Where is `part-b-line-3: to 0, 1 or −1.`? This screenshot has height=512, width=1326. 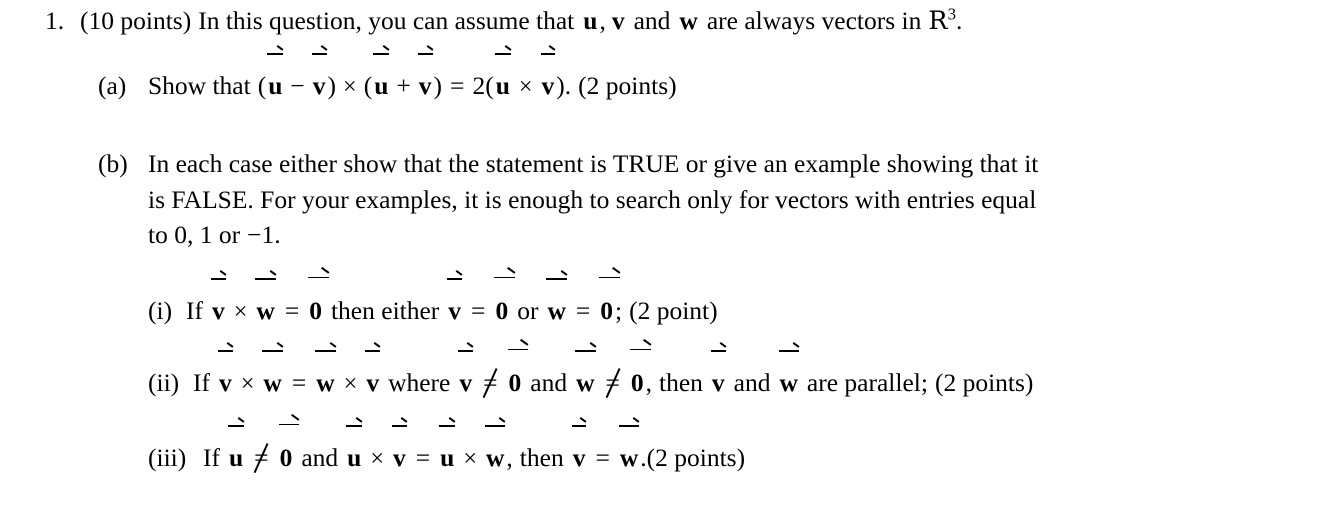 part-b-line-3: to 0, 1 or −1. is located at coordinates (214, 235).